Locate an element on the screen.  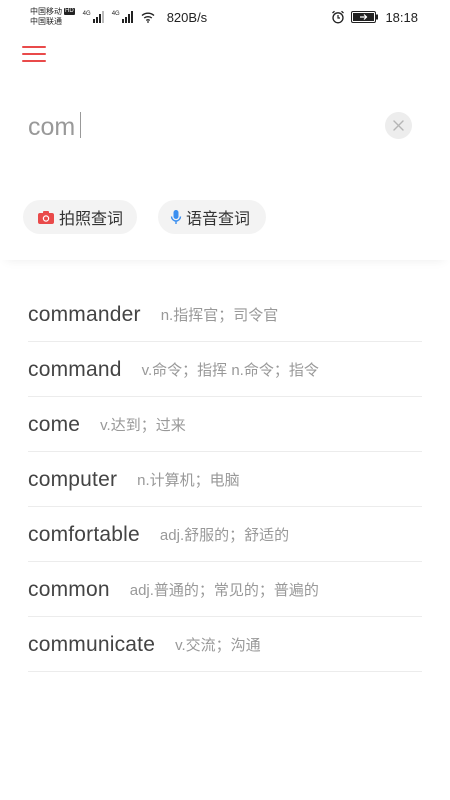
suggestion-meaning: n.指挥官；司令官 is located at coordinates (219, 315).